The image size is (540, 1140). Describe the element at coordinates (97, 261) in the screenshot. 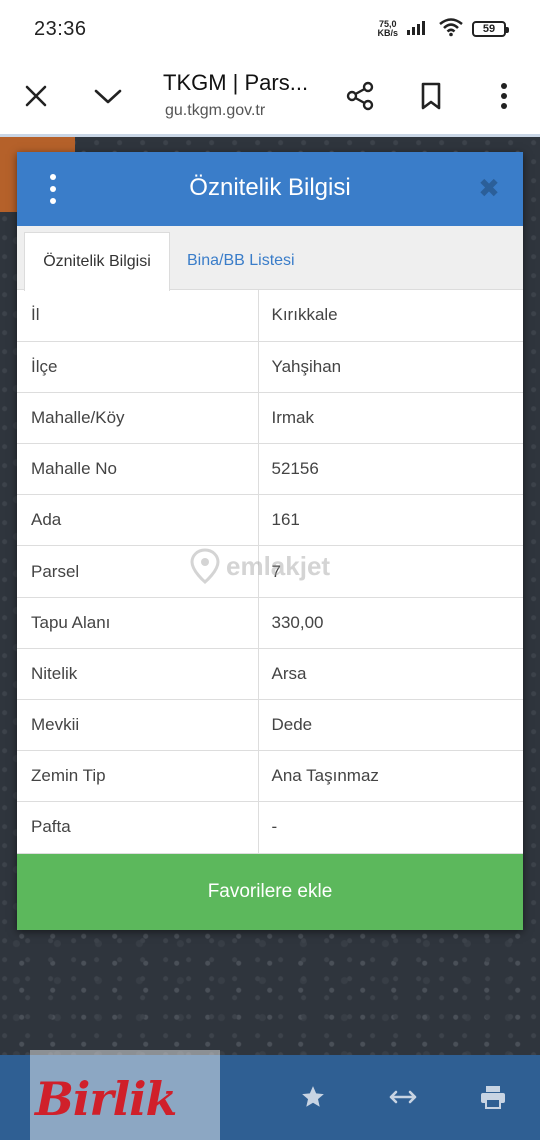

I see `tab-attribute-info: Öznitelik Bilgisi` at that location.